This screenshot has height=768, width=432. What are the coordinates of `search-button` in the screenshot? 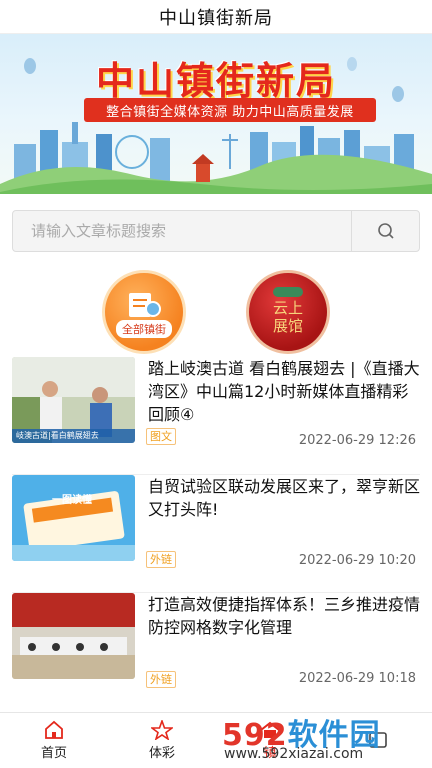 It's located at (385, 231).